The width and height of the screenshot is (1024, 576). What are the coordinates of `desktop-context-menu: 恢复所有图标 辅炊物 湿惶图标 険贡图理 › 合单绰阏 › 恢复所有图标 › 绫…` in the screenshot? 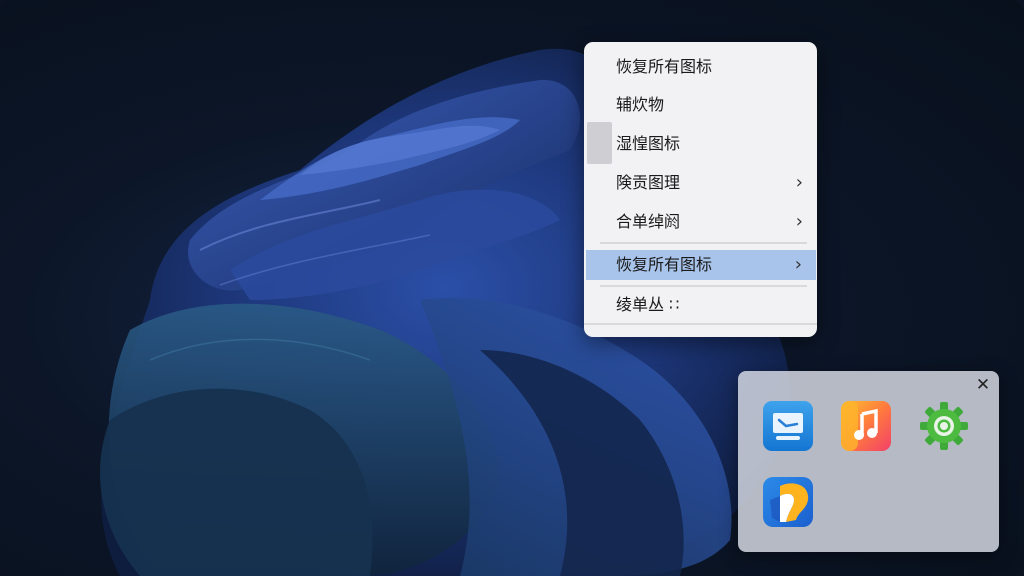 It's located at (700, 189).